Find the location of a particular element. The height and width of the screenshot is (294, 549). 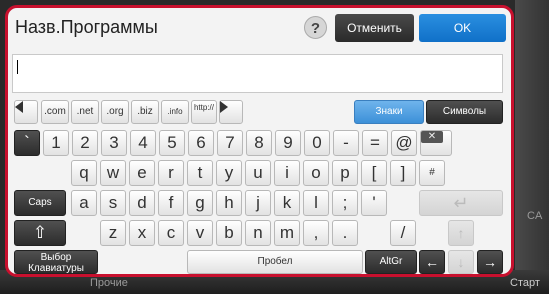

key-k: k is located at coordinates (287, 203).